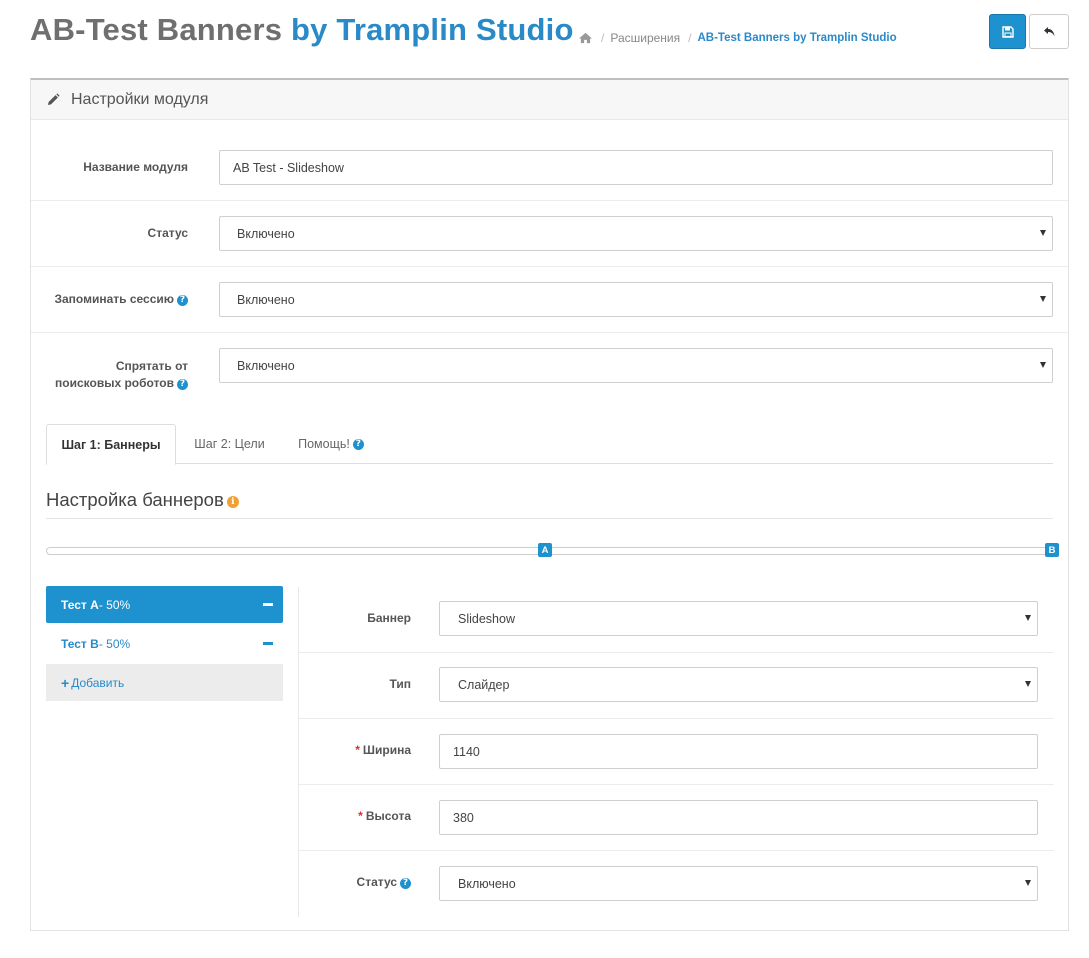 This screenshot has width=1089, height=958. What do you see at coordinates (65, 682) in the screenshot?
I see `plus-icon: +` at bounding box center [65, 682].